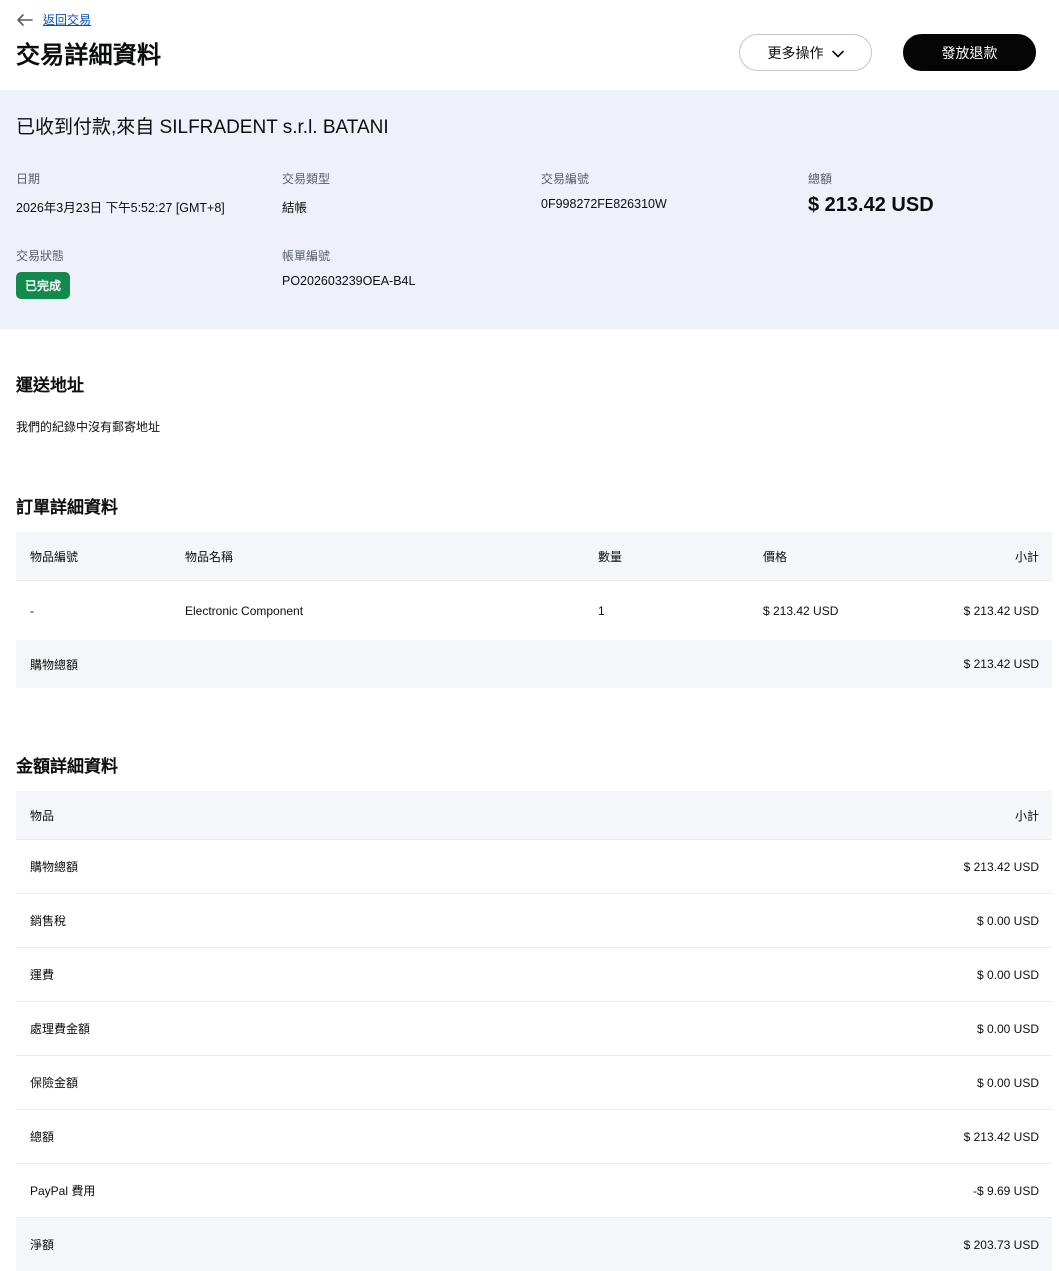 The image size is (1059, 1271). I want to click on field-invoice-id: 帳單編號 PO202603239OEA-B4L, so click(411, 273).